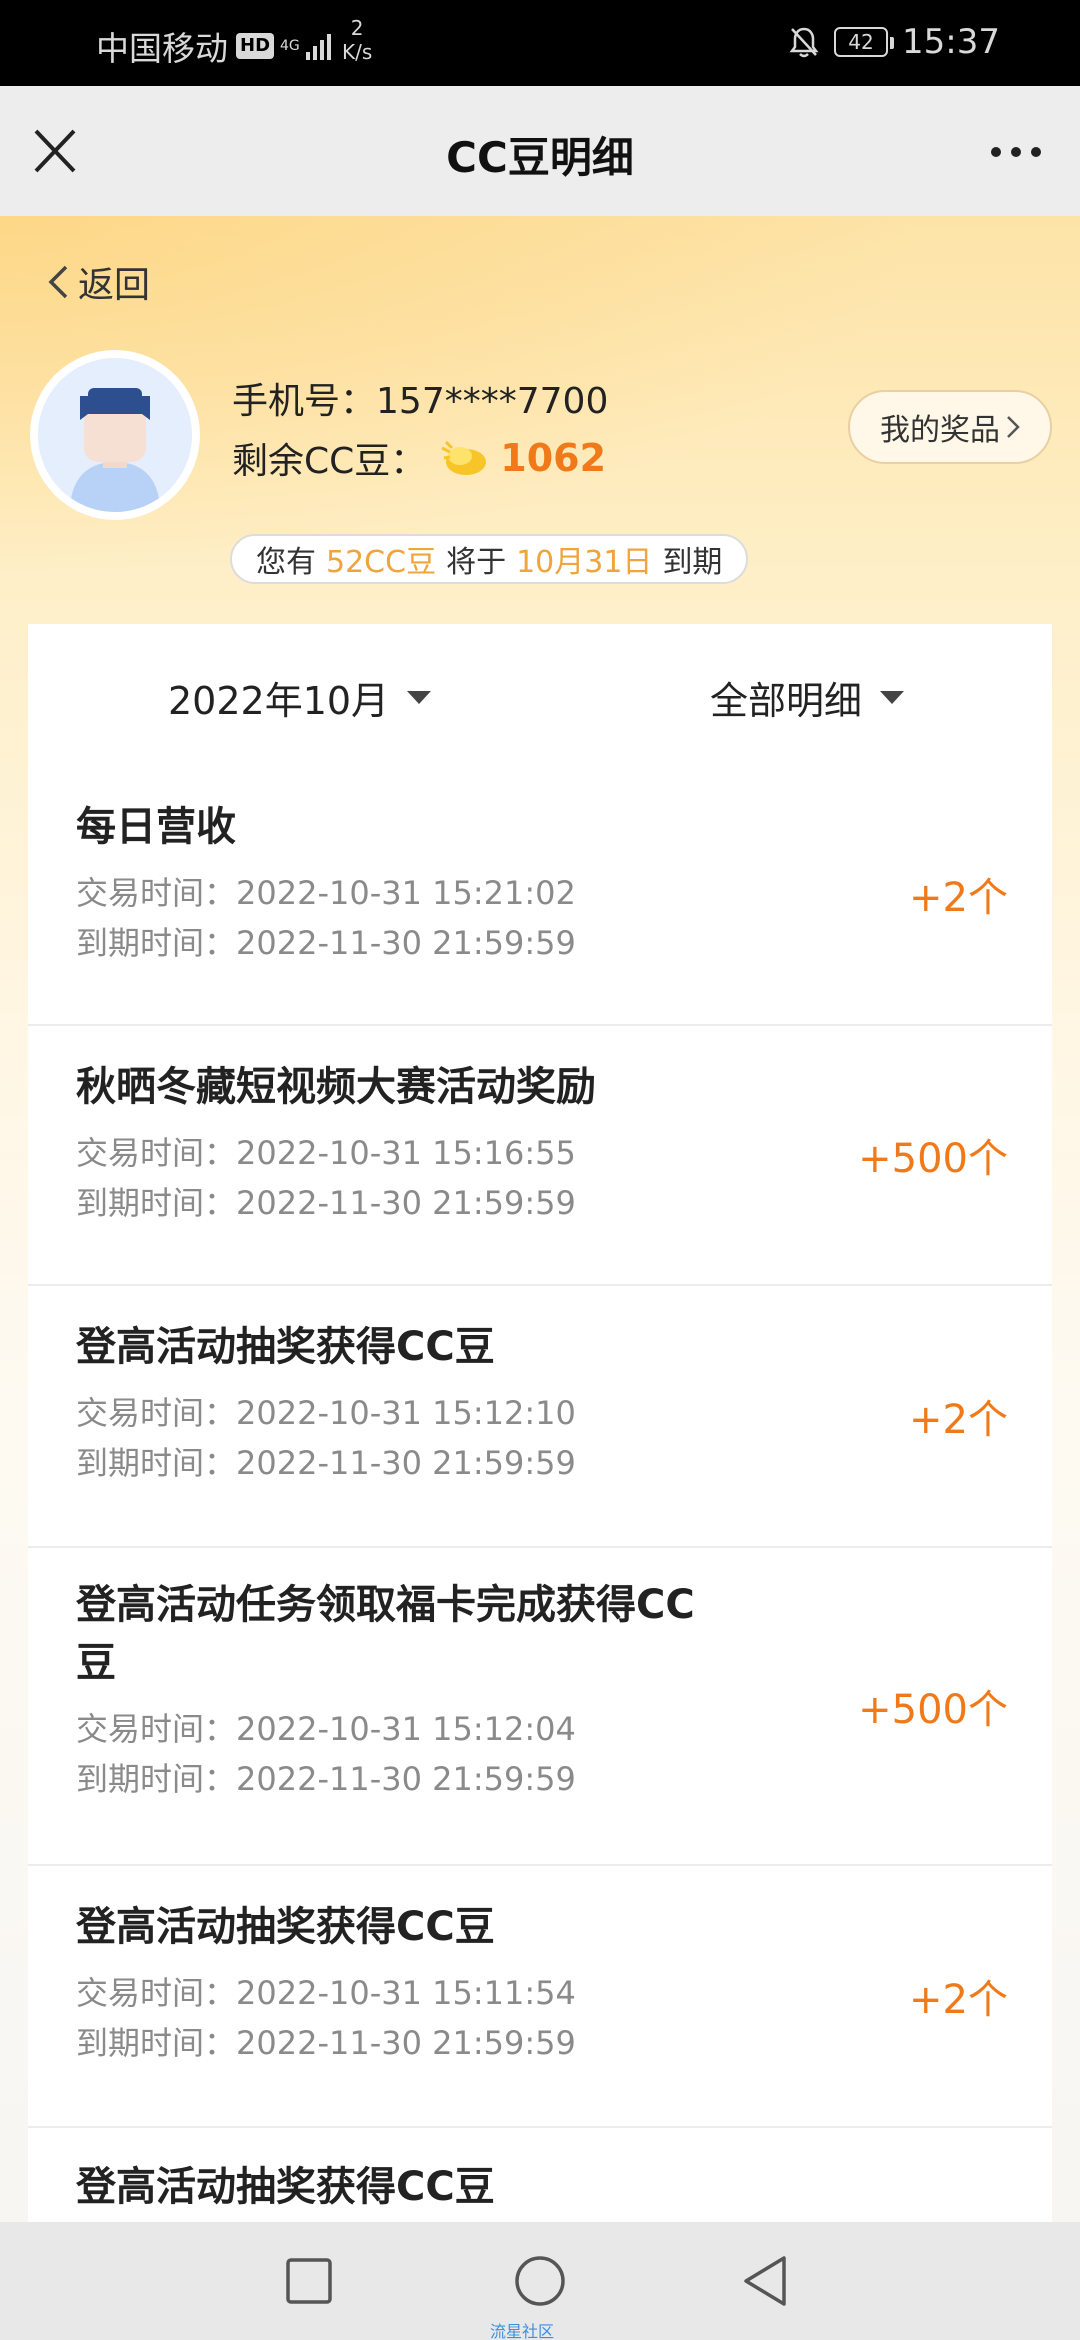 This screenshot has height=2340, width=1080. What do you see at coordinates (464, 457) in the screenshot?
I see `bean-icon` at bounding box center [464, 457].